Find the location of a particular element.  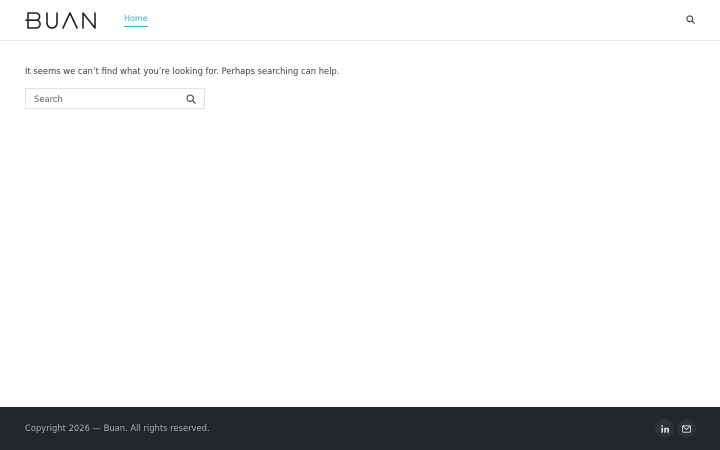

buan-logo-icon is located at coordinates (60, 20).